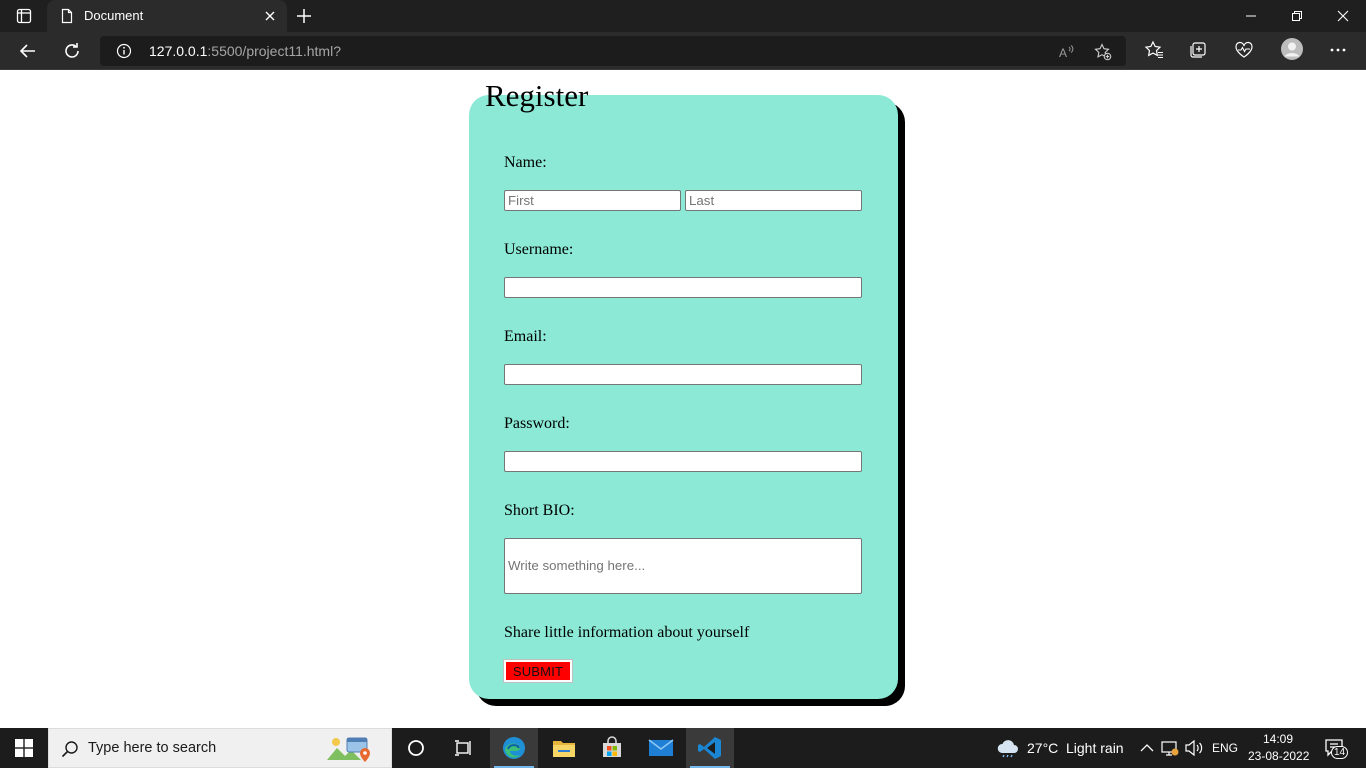  Describe the element at coordinates (683, 16) in the screenshot. I see `browser-titlebar: Document` at that location.